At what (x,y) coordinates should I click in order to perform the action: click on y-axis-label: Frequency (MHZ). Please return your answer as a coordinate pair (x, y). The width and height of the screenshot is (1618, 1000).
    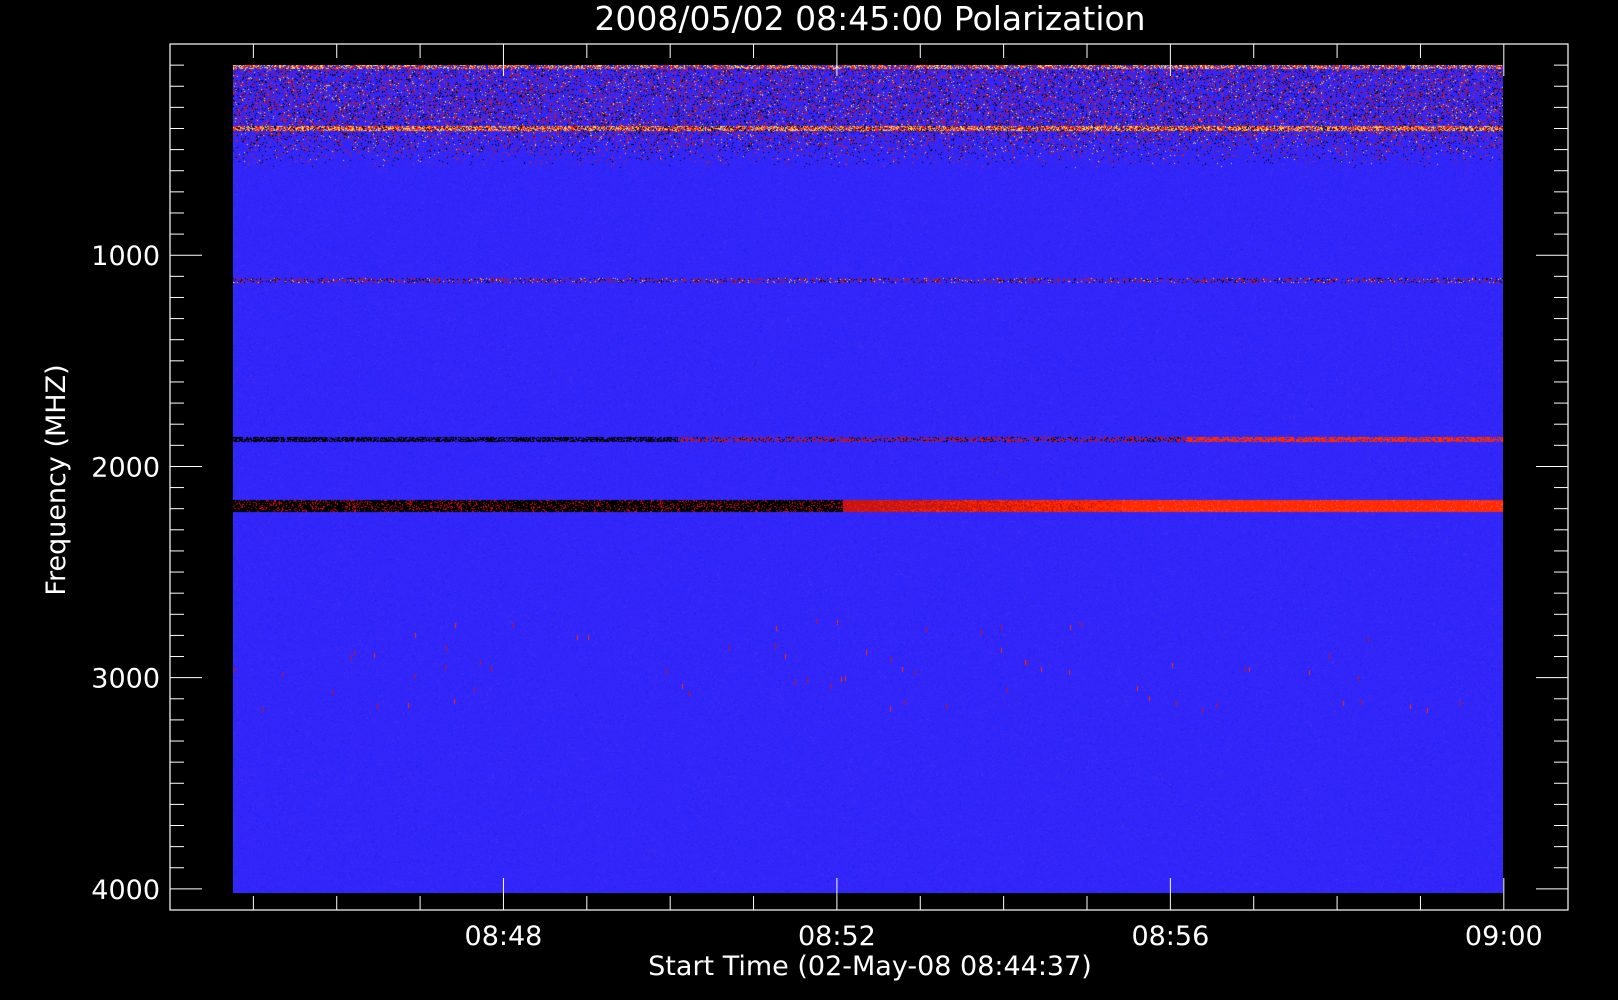
    Looking at the image, I should click on (56, 479).